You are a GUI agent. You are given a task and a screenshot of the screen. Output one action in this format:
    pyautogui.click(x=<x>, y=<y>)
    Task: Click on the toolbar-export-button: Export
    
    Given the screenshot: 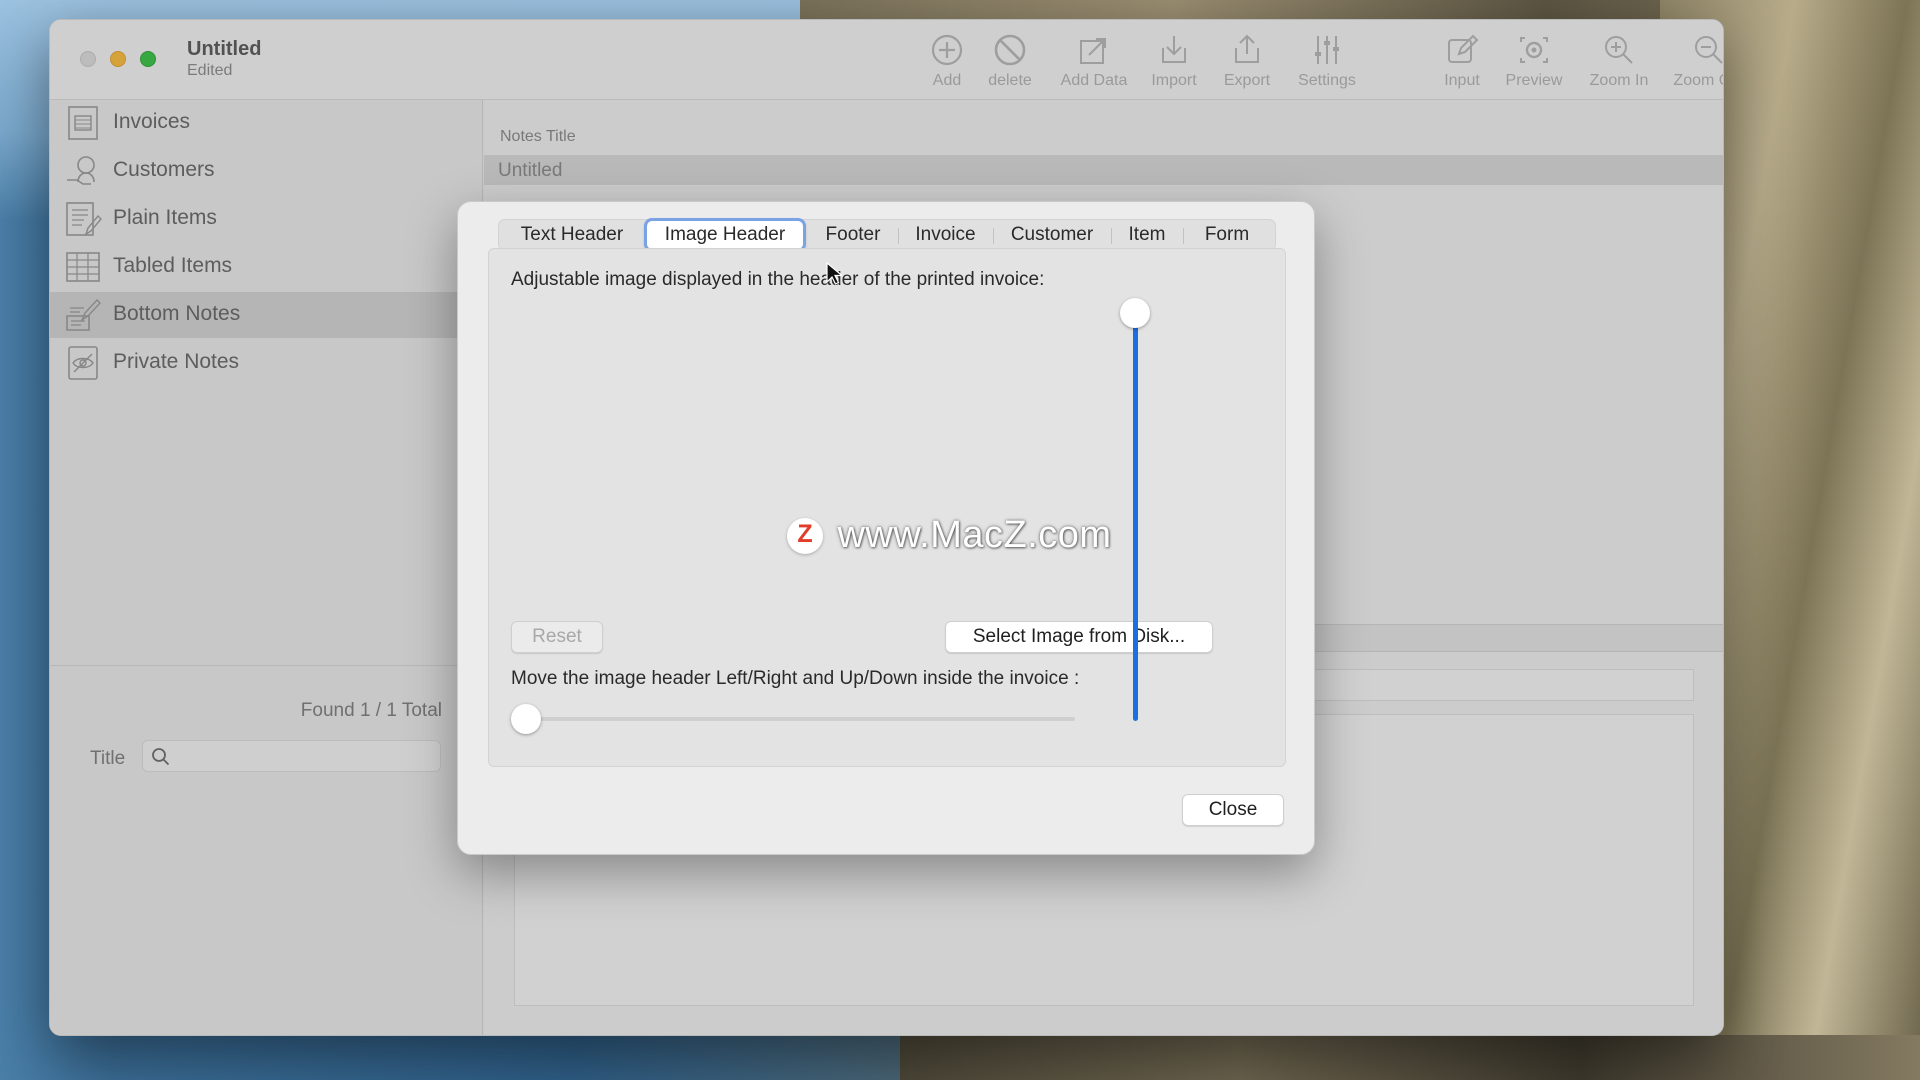 What is the action you would take?
    pyautogui.click(x=1247, y=65)
    